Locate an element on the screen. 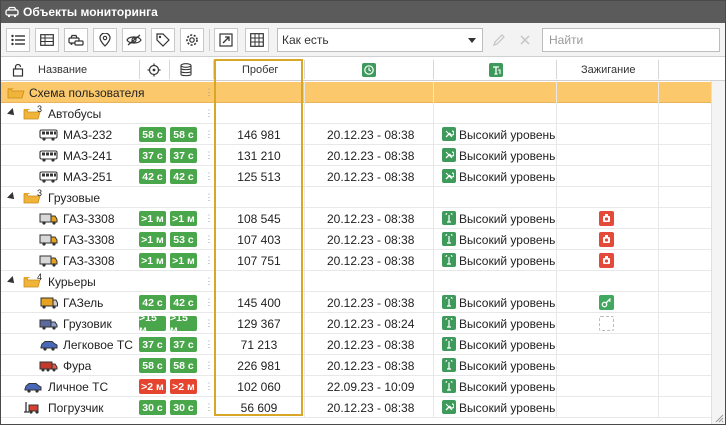 This screenshot has width=726, height=425. folder-open-icon is located at coordinates (16, 92).